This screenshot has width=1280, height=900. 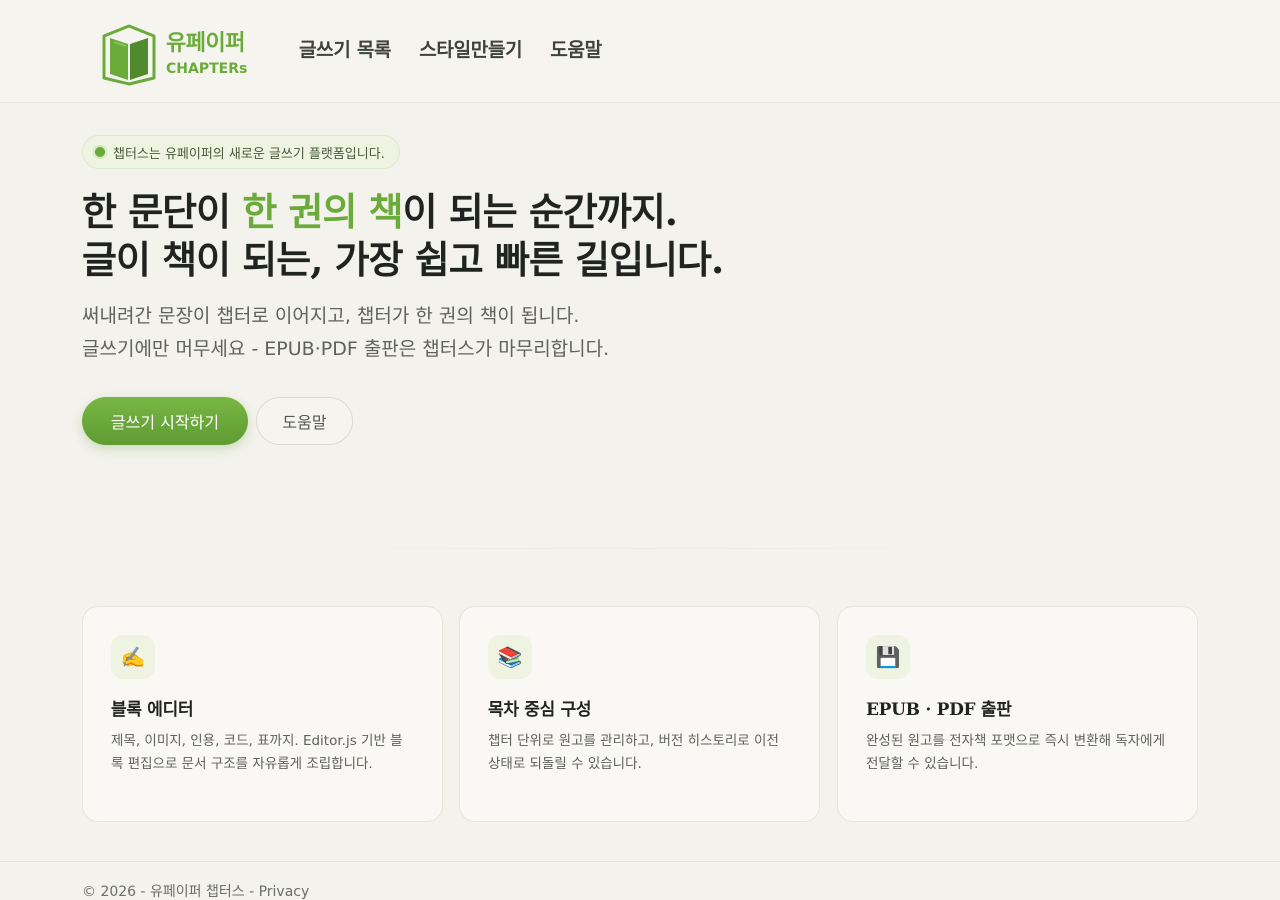 I want to click on hero-title-line2: 글이 책이 되는, 가장 쉽고 빠른 길입니다., so click(x=403, y=259).